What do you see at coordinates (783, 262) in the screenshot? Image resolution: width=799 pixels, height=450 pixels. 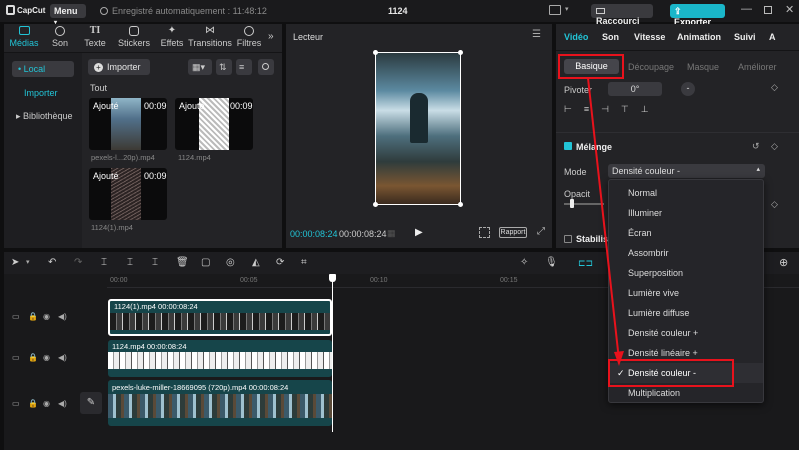 I see `zoom-in-icon: ⊕` at bounding box center [783, 262].